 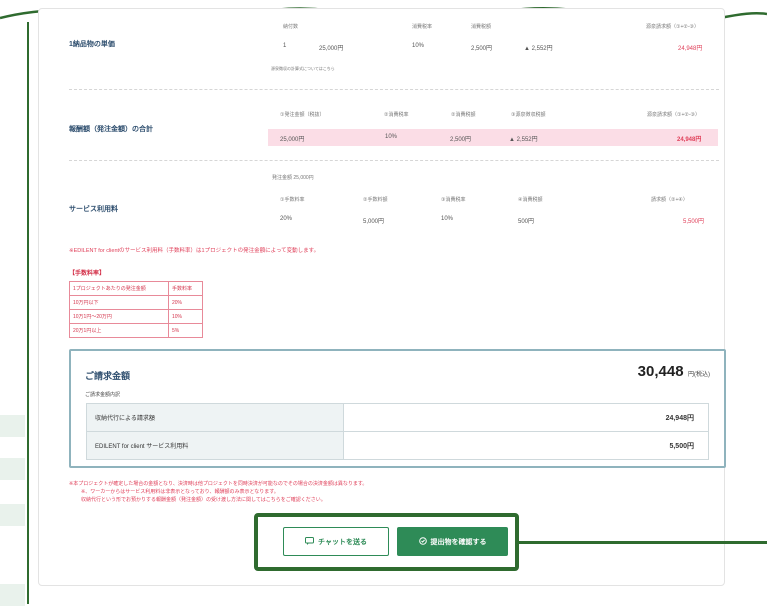 I want to click on fees-cell: 10万円以下, so click(x=119, y=302).